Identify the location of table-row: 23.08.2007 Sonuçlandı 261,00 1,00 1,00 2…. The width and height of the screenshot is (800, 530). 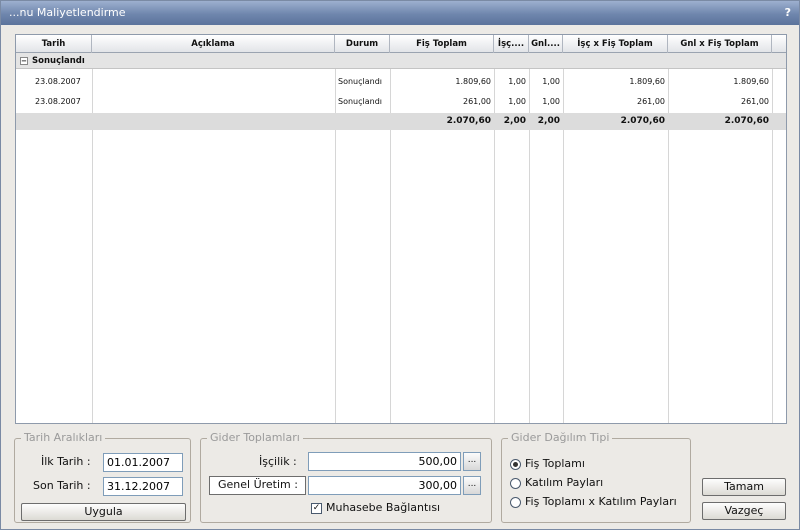
(401, 101).